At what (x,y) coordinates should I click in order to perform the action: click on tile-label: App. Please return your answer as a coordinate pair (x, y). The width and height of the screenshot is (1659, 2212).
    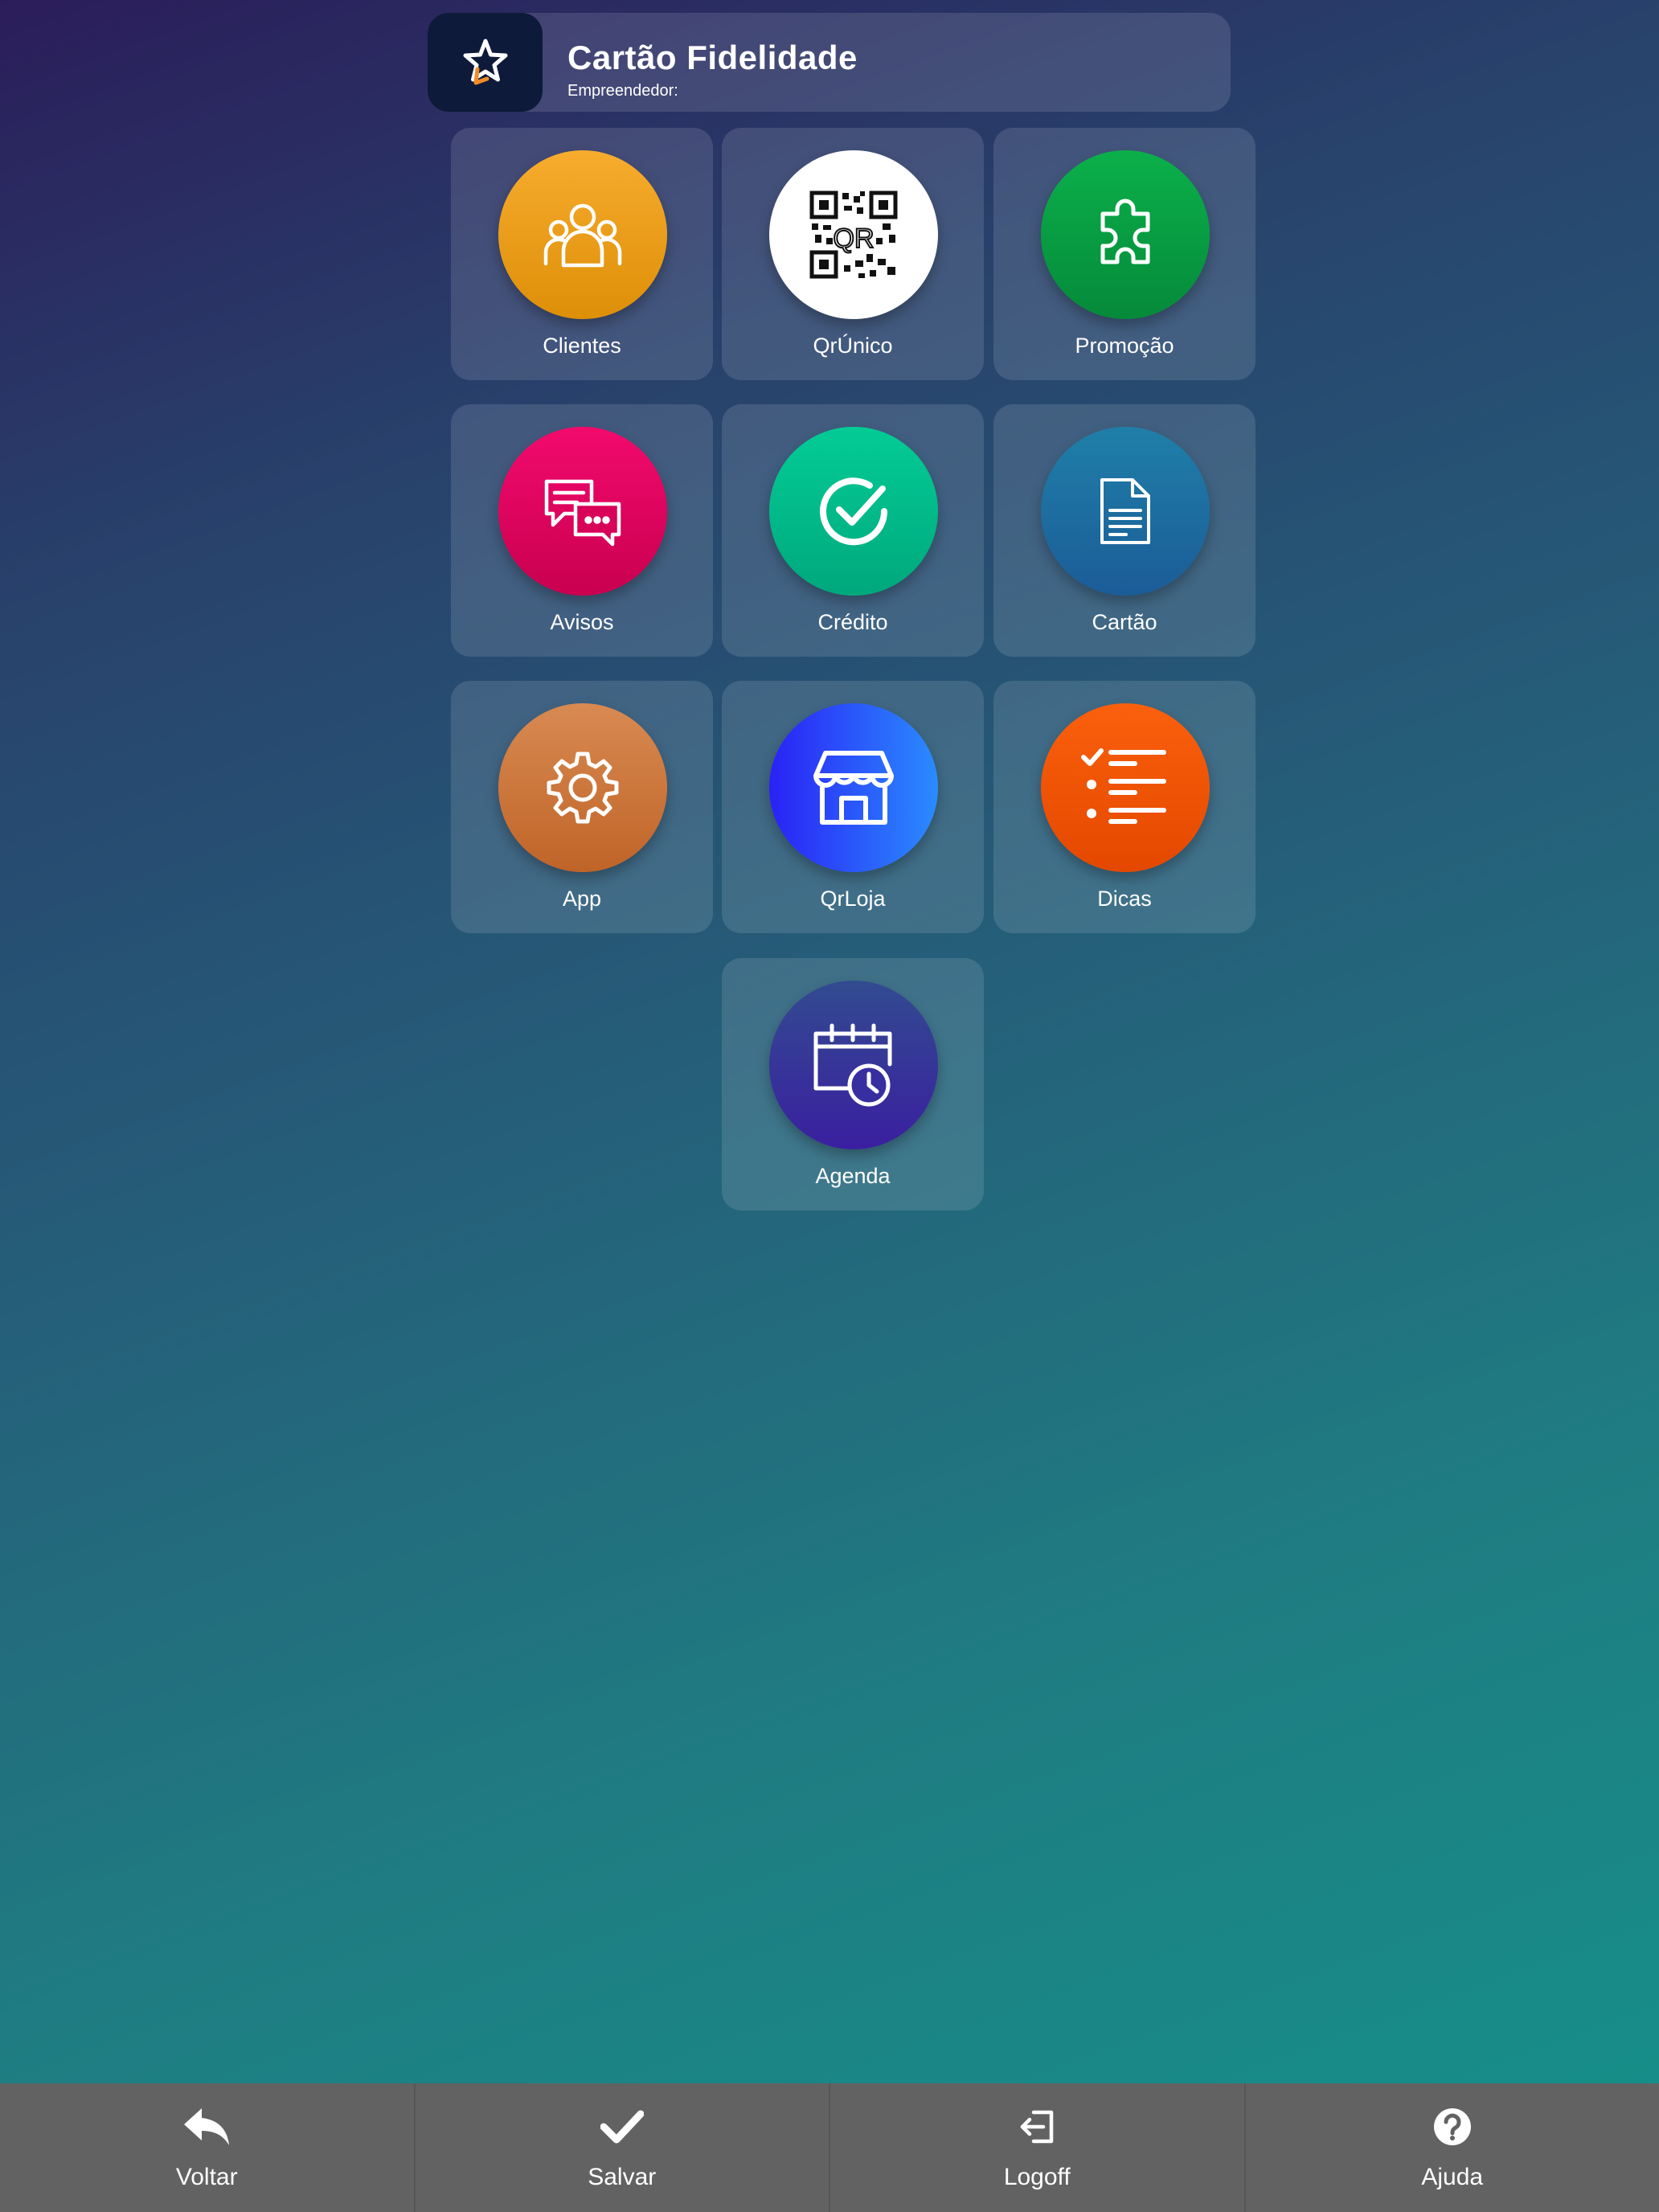
    Looking at the image, I should click on (582, 899).